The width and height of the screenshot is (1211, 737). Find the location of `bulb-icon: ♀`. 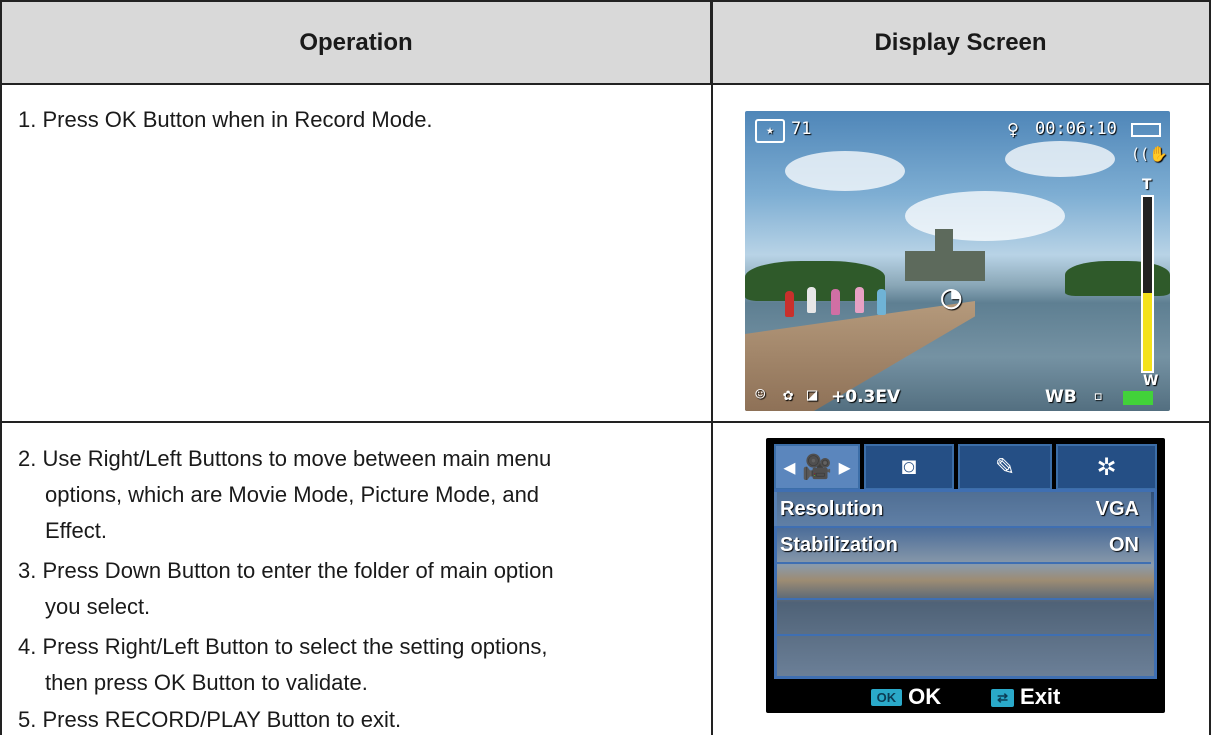

bulb-icon: ♀ is located at coordinates (1013, 129).